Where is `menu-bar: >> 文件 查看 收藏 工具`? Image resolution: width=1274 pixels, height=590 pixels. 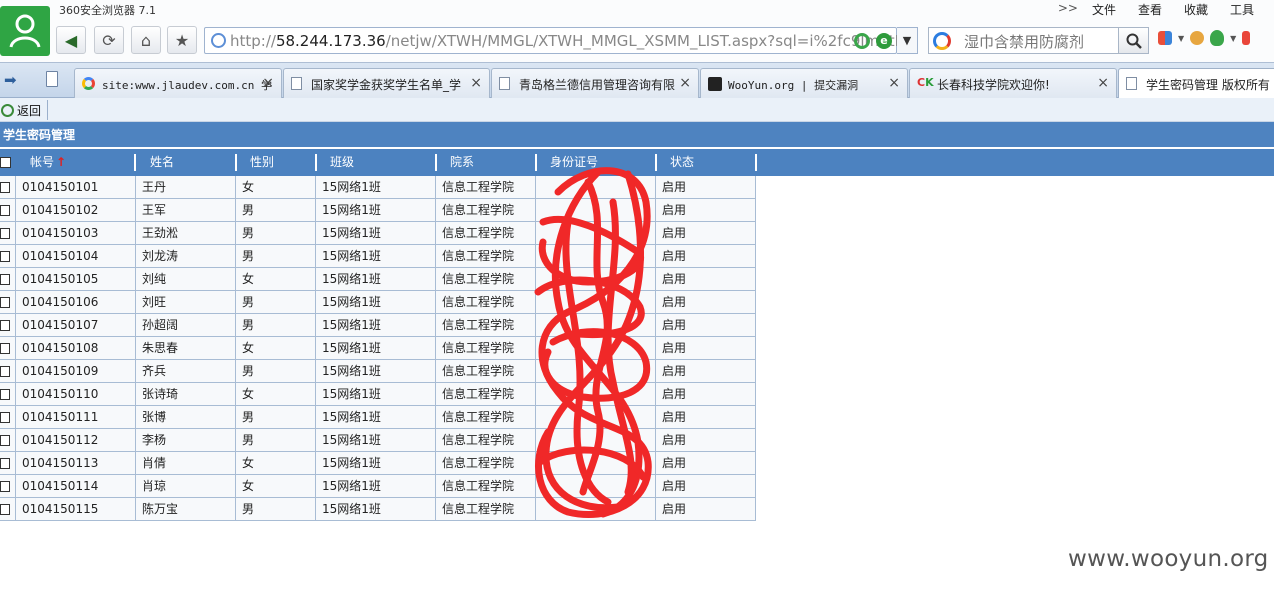
menu-bar: >> 文件 查看 收藏 工具 is located at coordinates (1156, 9).